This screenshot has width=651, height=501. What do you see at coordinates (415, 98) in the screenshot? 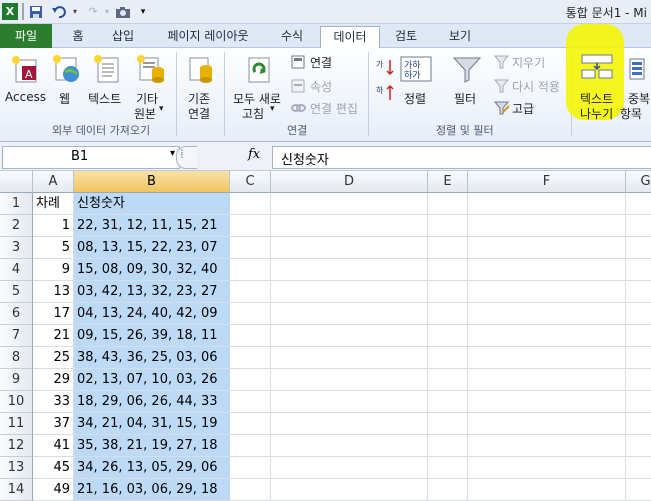
I see `sort-button: 정렬` at bounding box center [415, 98].